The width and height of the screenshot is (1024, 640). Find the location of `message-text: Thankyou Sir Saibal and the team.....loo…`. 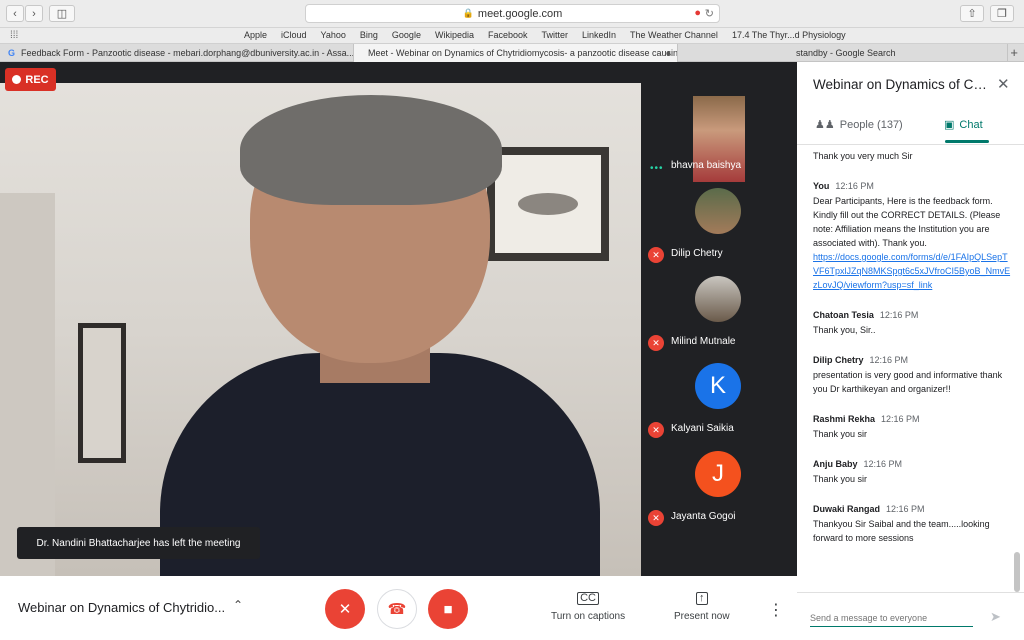

message-text: Thankyou Sir Saibal and the team.....loo… is located at coordinates (901, 531).